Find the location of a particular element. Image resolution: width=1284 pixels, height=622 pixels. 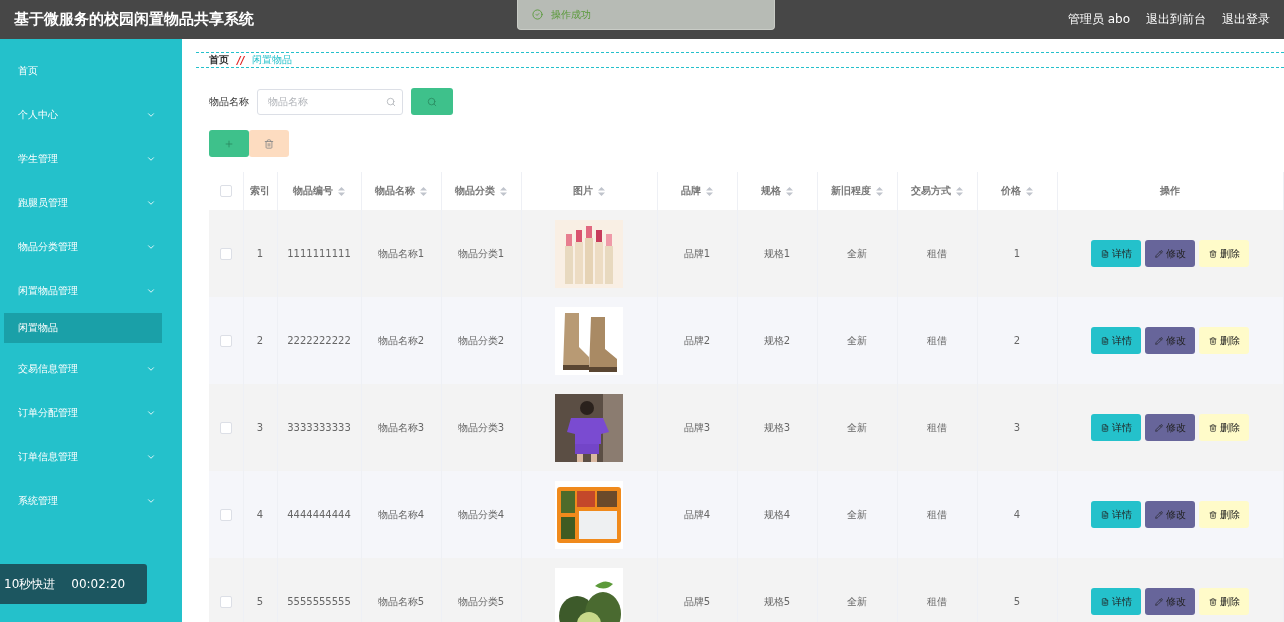

add-button is located at coordinates (229, 143).